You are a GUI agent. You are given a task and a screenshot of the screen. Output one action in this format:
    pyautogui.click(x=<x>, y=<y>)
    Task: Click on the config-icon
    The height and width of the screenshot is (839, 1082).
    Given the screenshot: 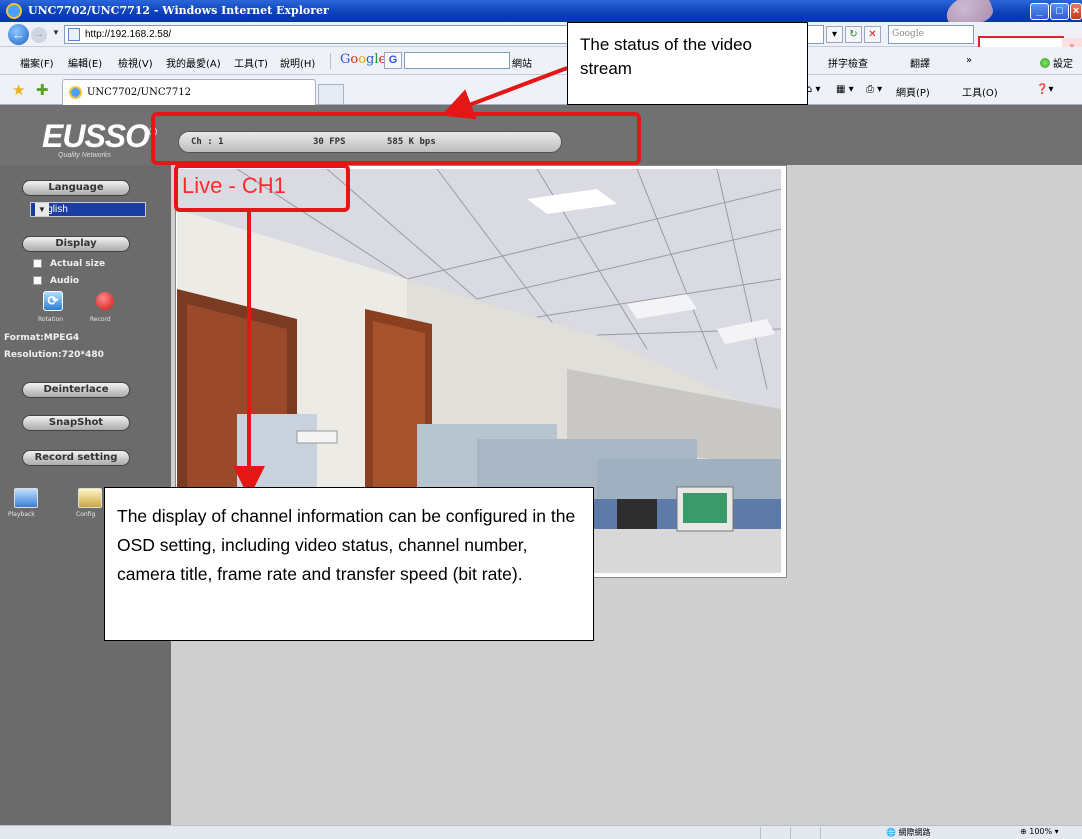 What is the action you would take?
    pyautogui.click(x=90, y=498)
    